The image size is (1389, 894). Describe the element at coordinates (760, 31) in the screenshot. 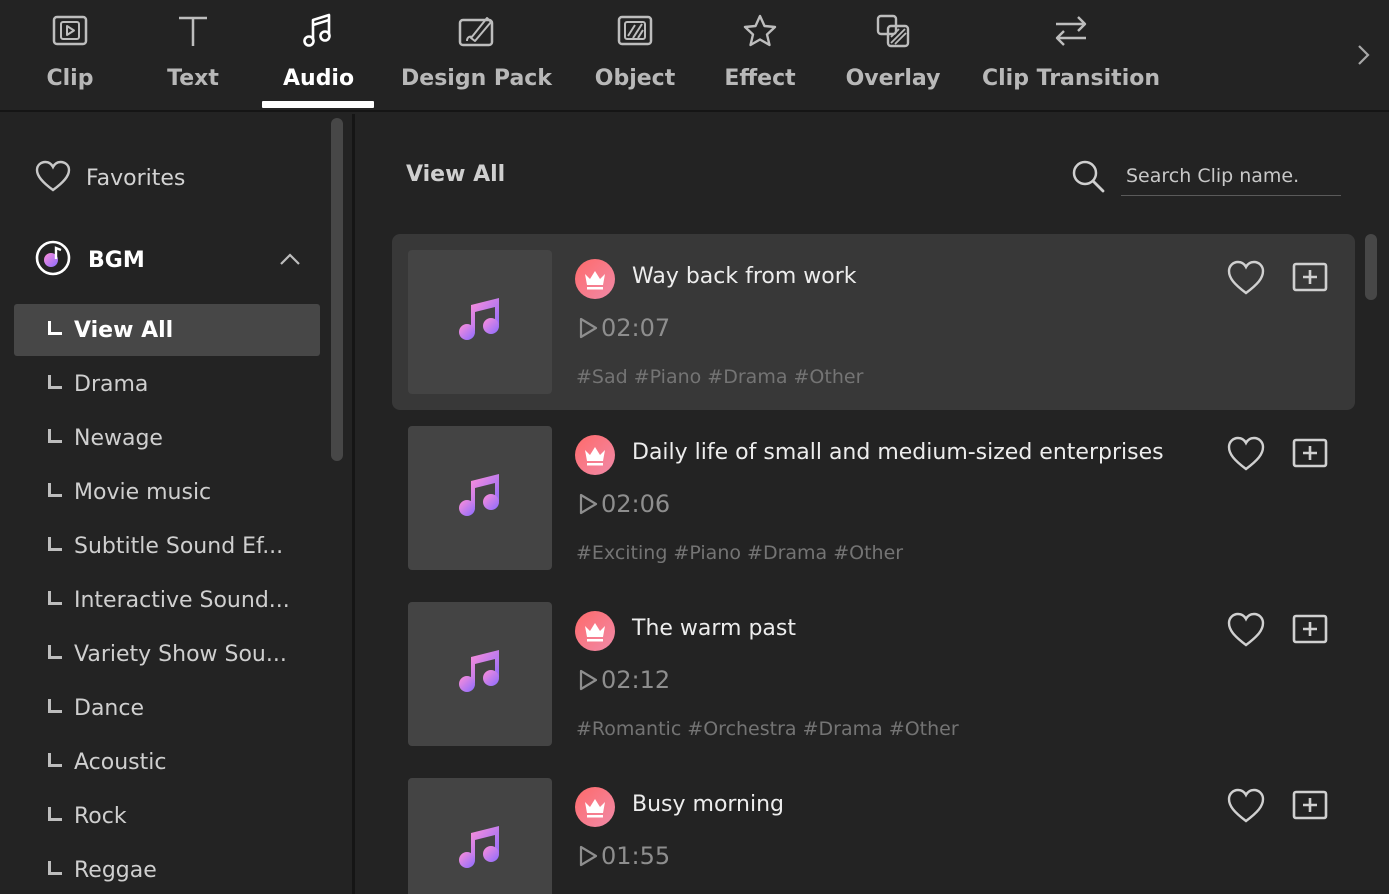

I see `effect-star-icon` at that location.